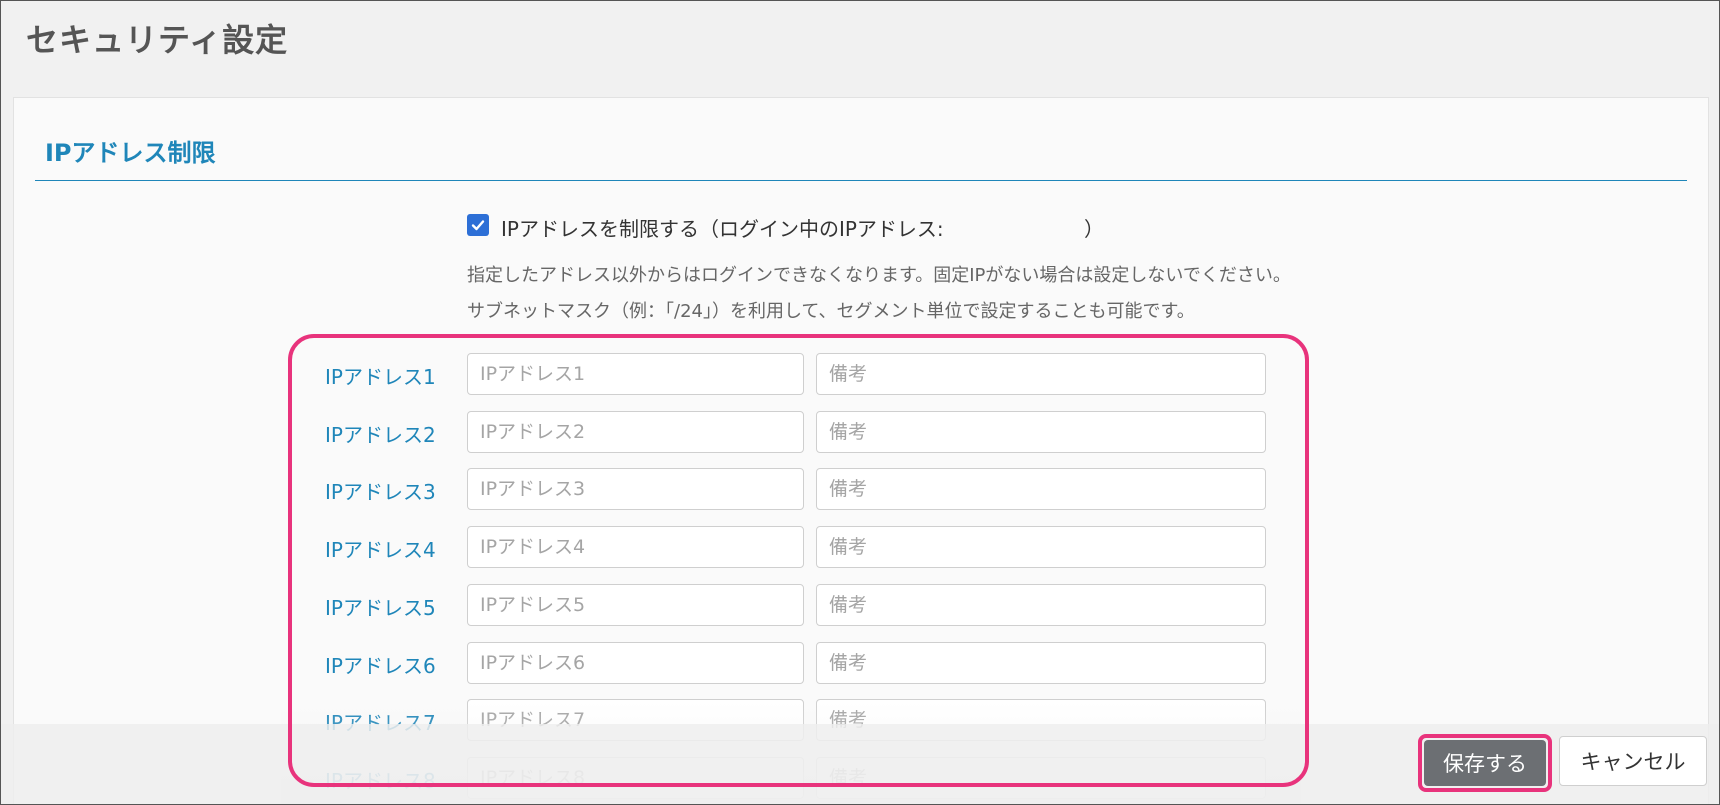  I want to click on save-button: 保存する, so click(1485, 763).